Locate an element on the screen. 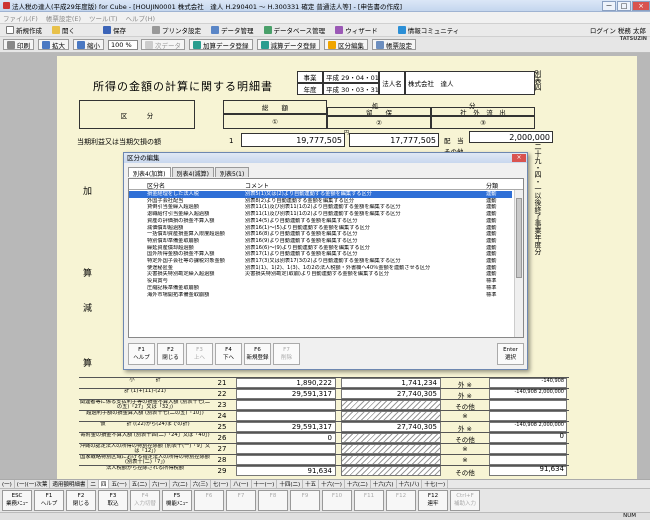 This screenshot has height=520, width=650. dialog-key-1: F2 閉じる is located at coordinates (170, 354).